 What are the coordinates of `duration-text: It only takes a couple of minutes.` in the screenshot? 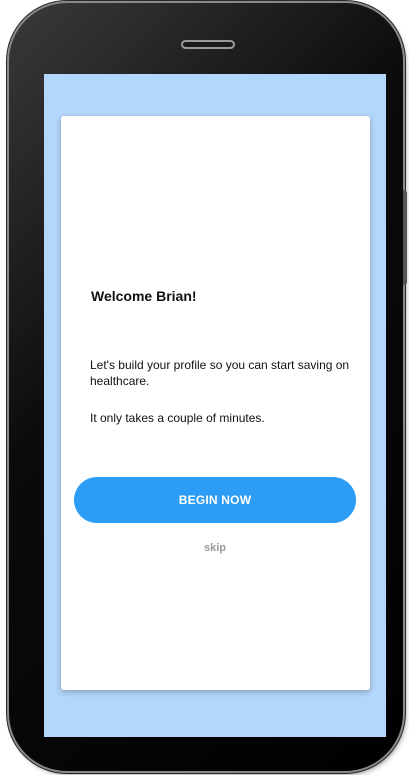 It's located at (177, 418).